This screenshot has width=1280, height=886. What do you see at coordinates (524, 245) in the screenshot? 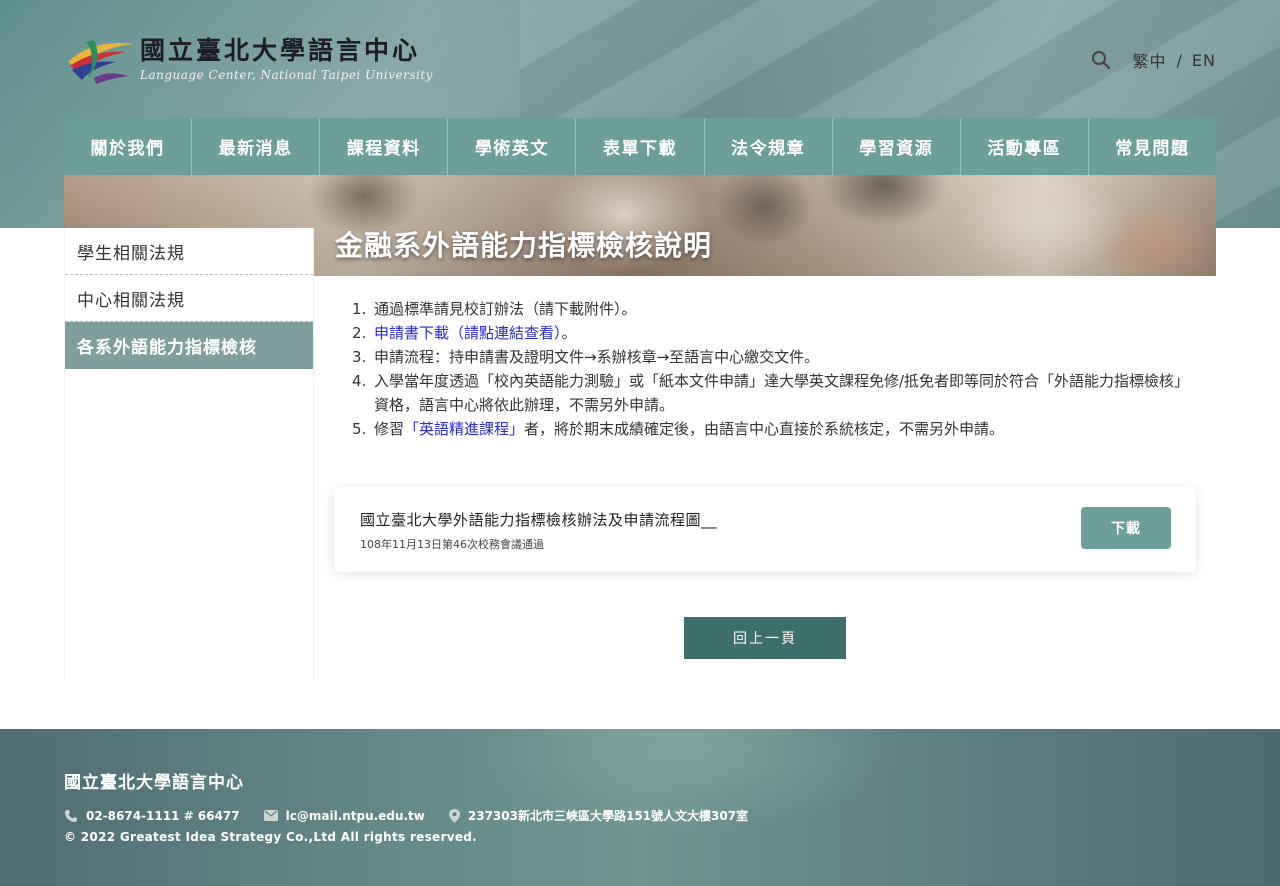
I see `page-title: 金融系外語能力指標檢核說明` at bounding box center [524, 245].